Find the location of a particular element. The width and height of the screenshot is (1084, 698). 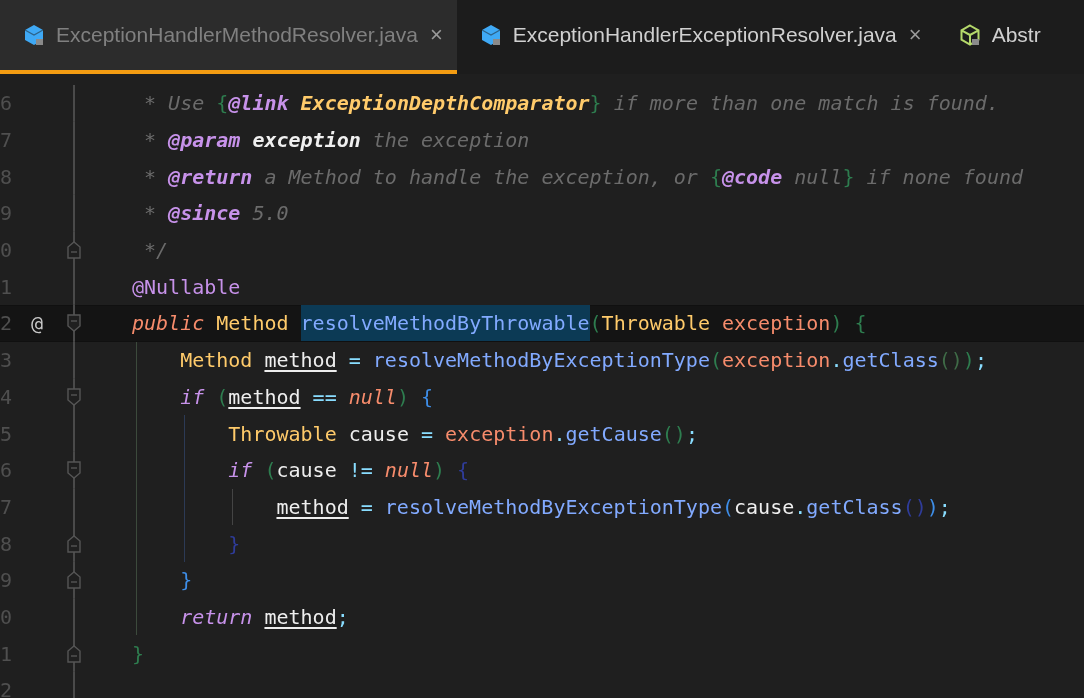

doc-comment: null is located at coordinates (818, 176).